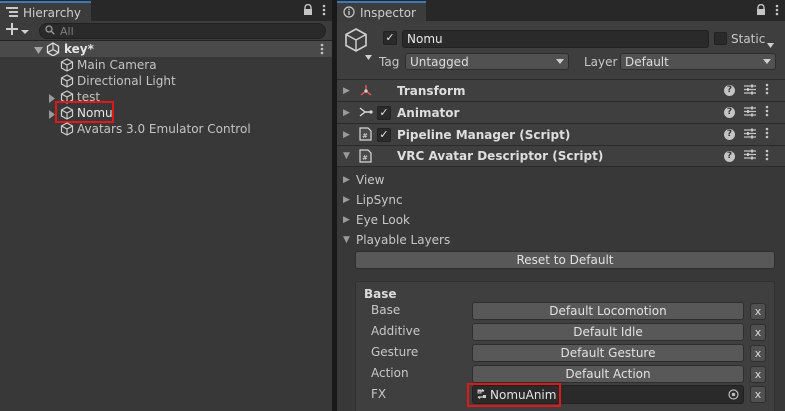 Image resolution: width=785 pixels, height=411 pixels. Describe the element at coordinates (431, 90) in the screenshot. I see `component-name: Transform` at that location.